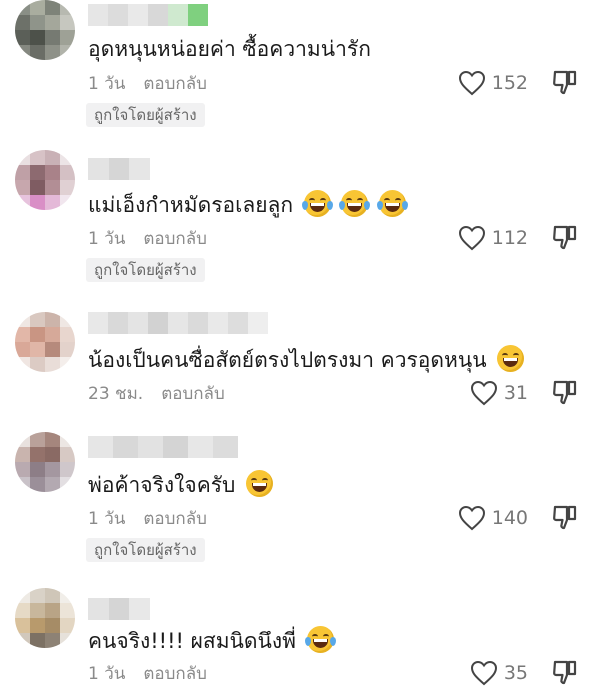 The width and height of the screenshot is (600, 686). I want to click on like-count: 152, so click(509, 83).